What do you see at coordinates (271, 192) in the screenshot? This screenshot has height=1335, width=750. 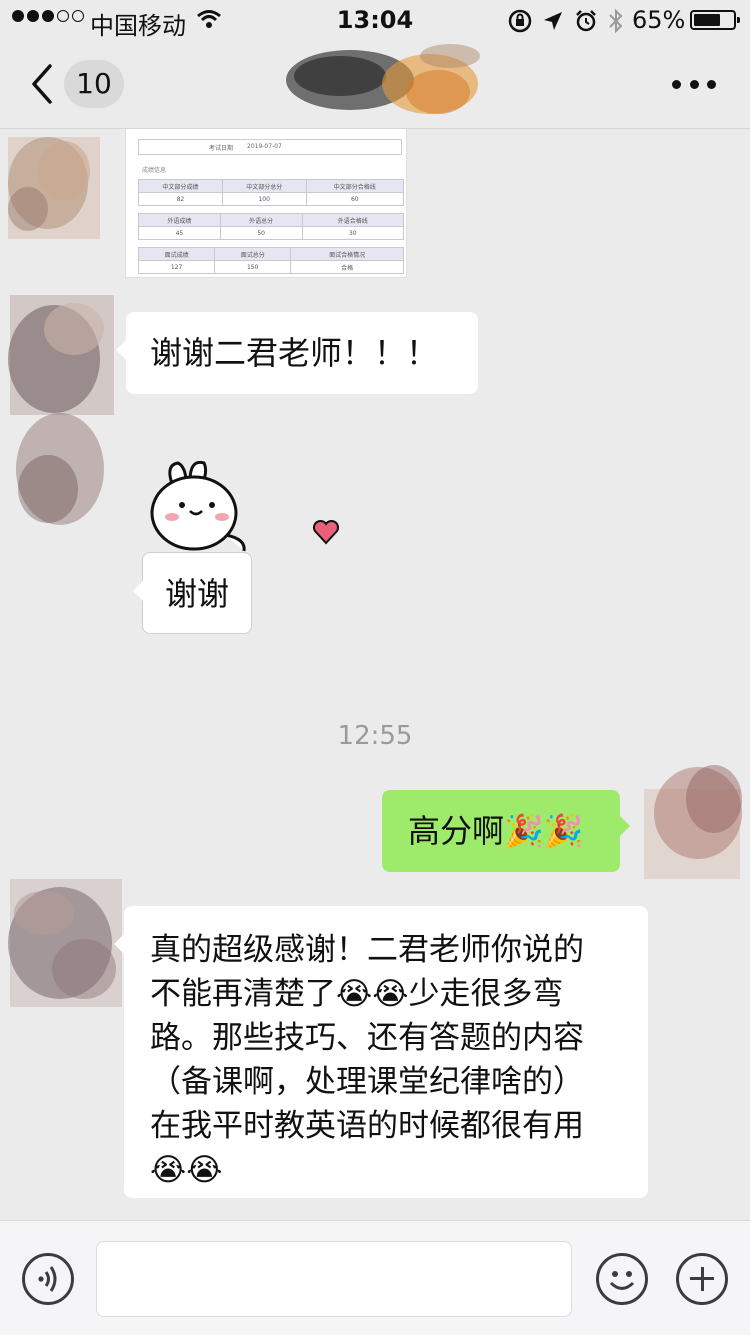 I see `score-table: 中文部分成绩 中文部分总分 中文部分合格线 82 100 60` at bounding box center [271, 192].